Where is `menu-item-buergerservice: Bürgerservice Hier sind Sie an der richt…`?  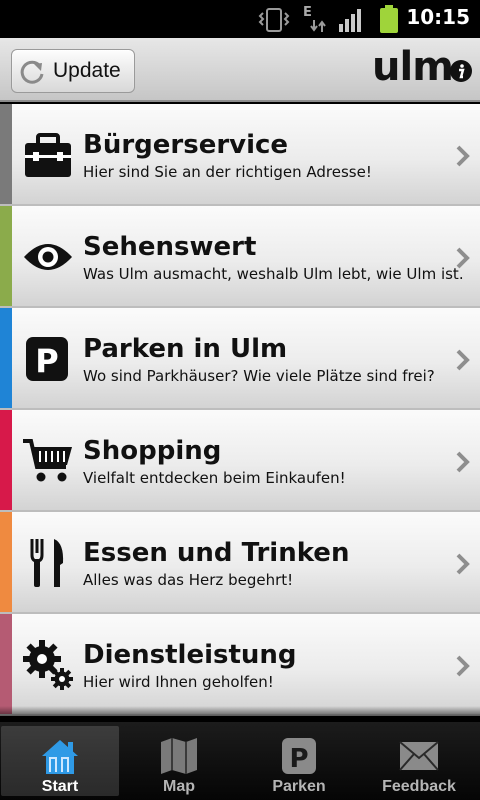 menu-item-buergerservice: Bürgerservice Hier sind Sie an der richt… is located at coordinates (240, 154).